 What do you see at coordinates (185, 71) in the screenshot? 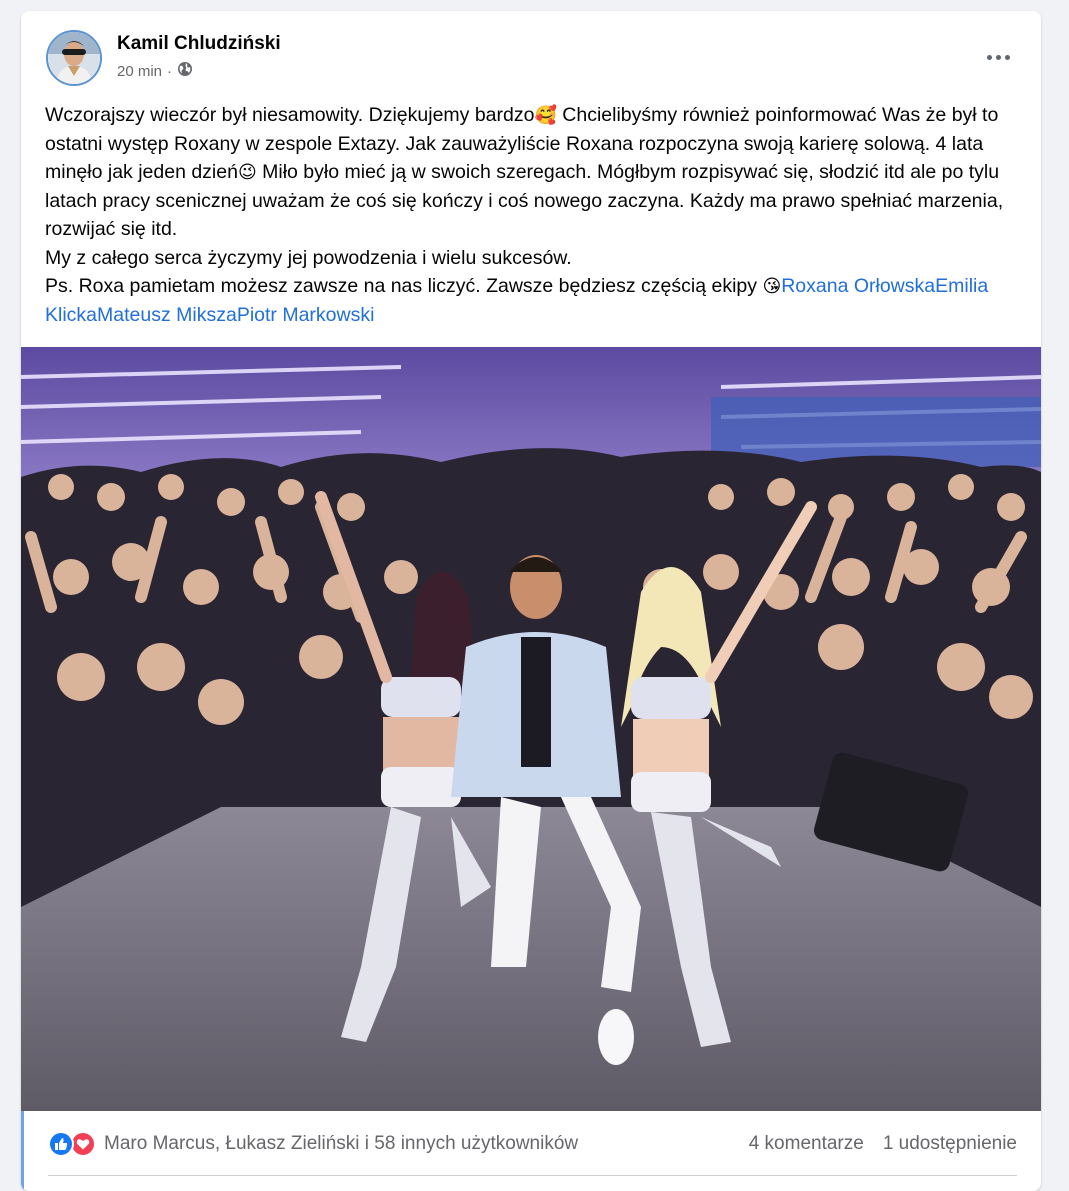
I see `globe-icon` at bounding box center [185, 71].